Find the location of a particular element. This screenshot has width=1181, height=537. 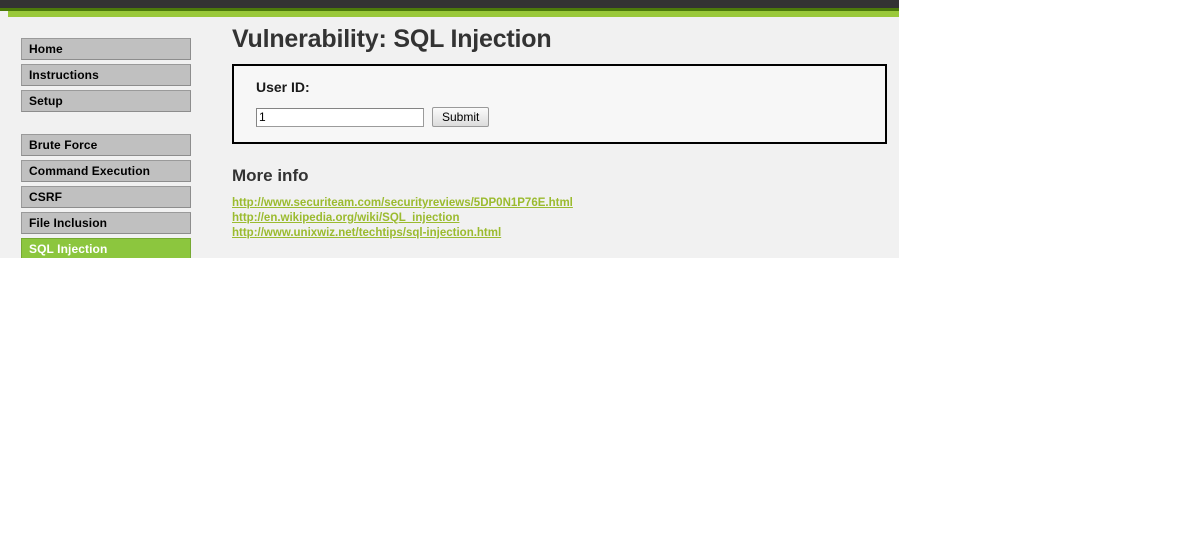

sidebar-item-instructions: Instructions is located at coordinates (106, 75).